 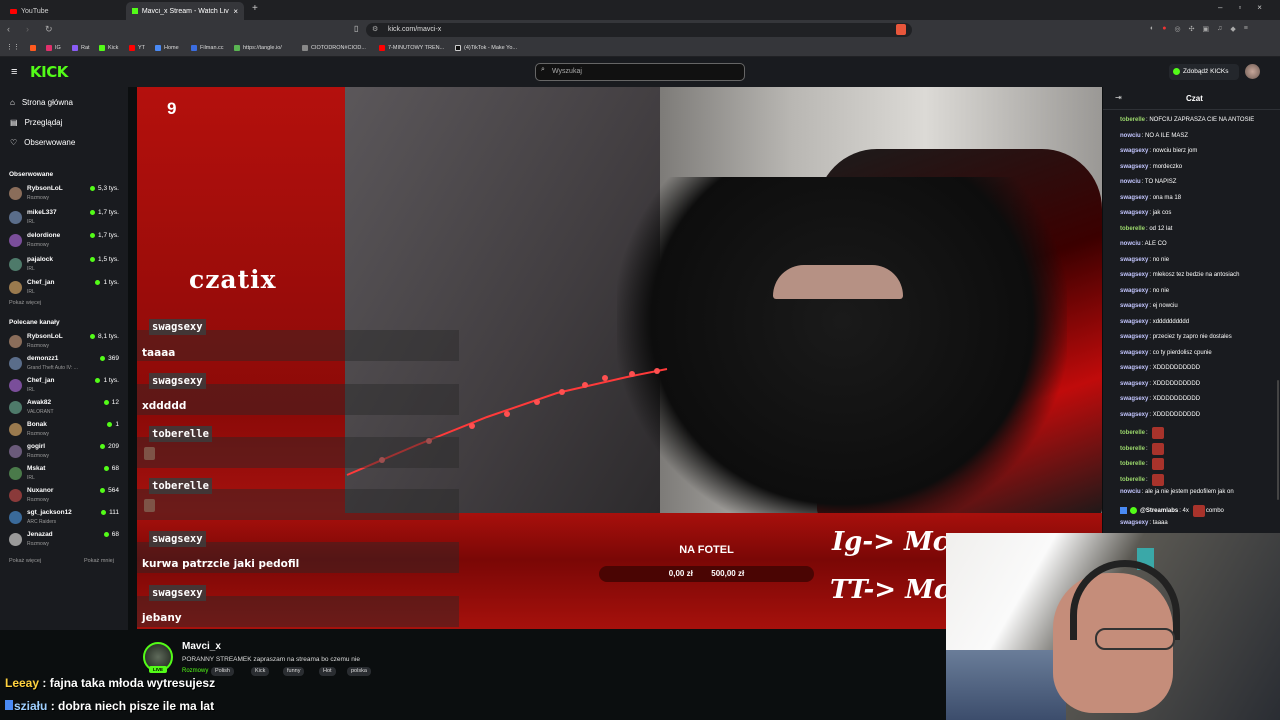 I want to click on bookmark-item: IG, so click(x=53, y=48).